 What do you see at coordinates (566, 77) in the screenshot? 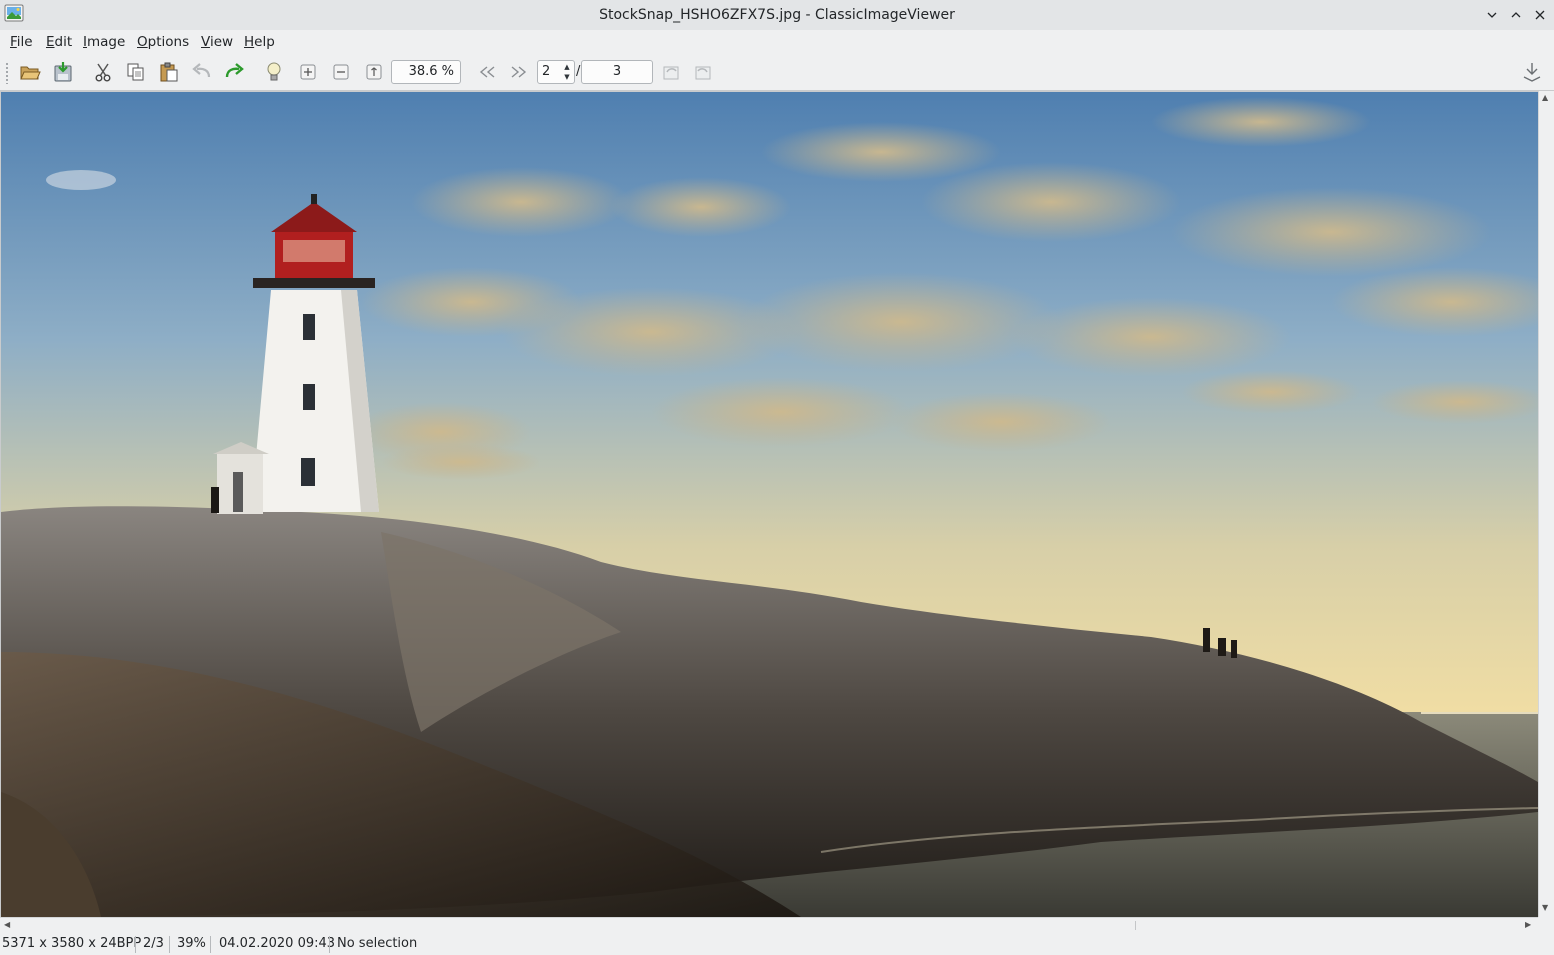
I see `spin-down-icon: ▼` at bounding box center [566, 77].